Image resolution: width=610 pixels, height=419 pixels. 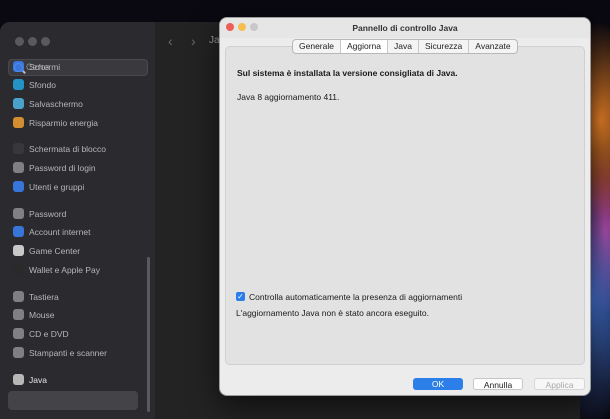 I want to click on sidebar-item-account-internet: Account internet, so click(x=51, y=231).